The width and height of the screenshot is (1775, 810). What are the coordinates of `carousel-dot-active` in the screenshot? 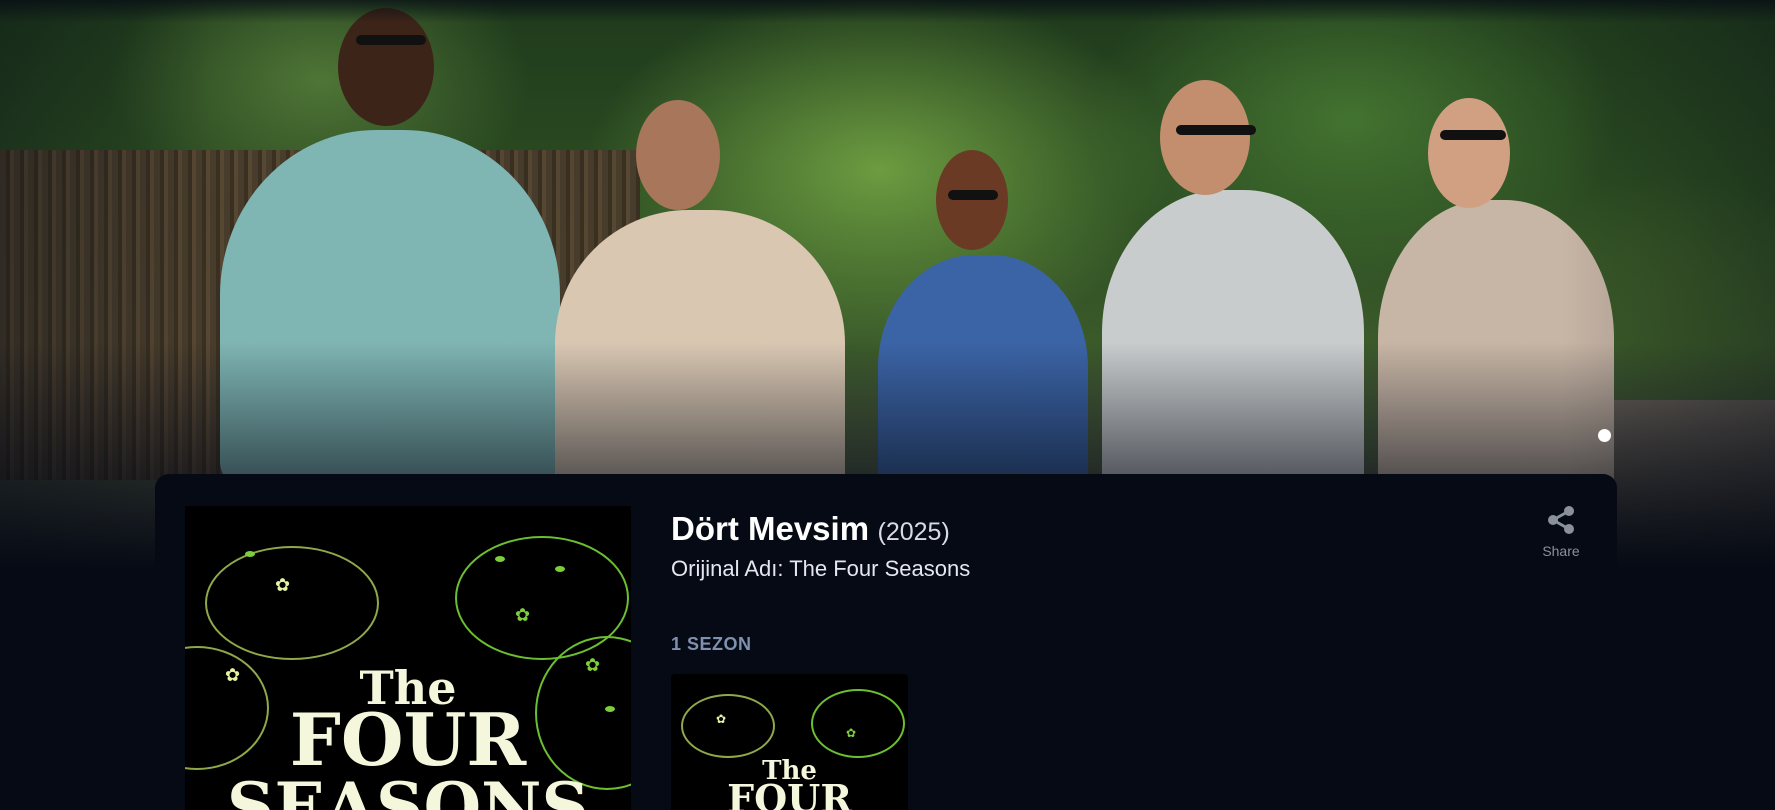 It's located at (1604, 435).